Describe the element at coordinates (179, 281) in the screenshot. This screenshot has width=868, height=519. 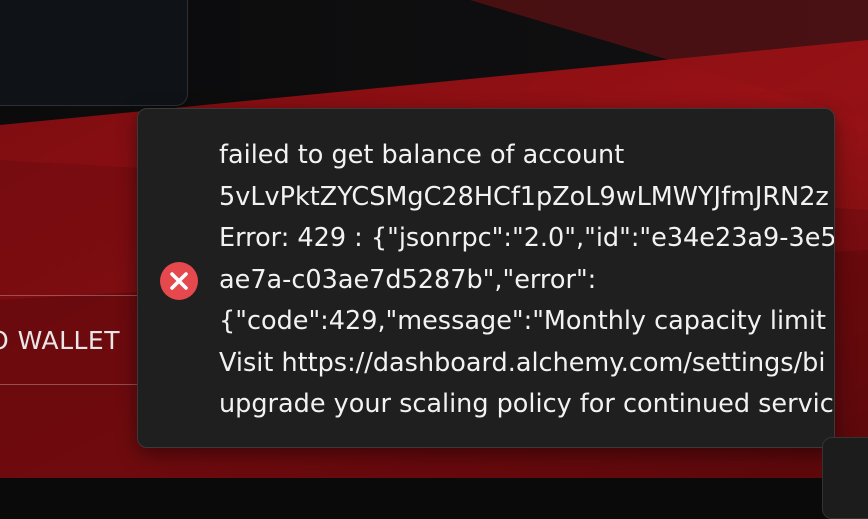
I see `close-circle-icon` at that location.